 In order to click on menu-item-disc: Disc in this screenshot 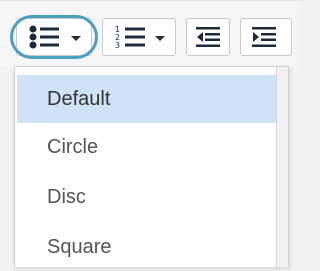, I will do `click(151, 197)`.